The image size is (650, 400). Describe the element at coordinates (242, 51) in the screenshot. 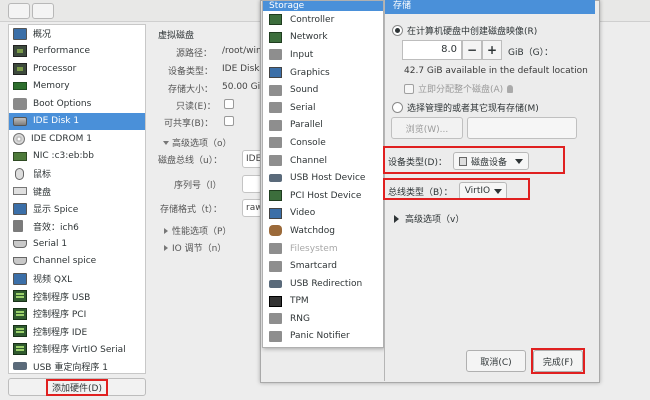

I see `source-path-value: /root/win` at that location.